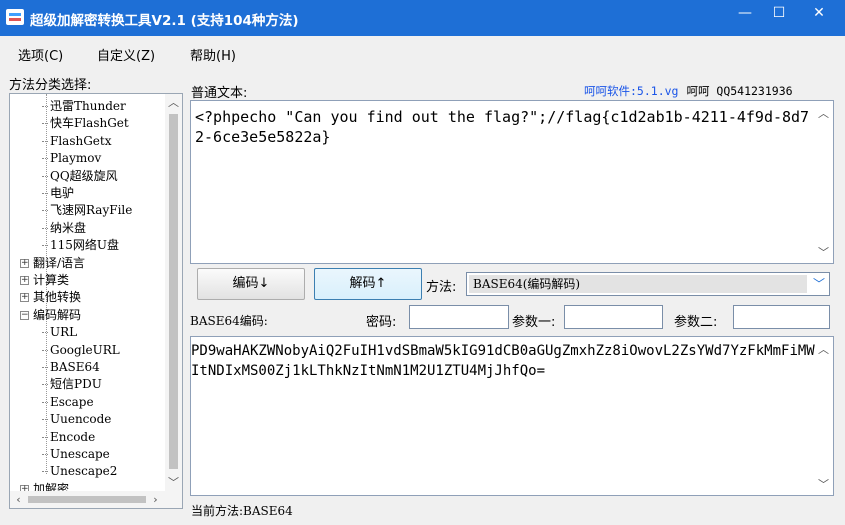 The width and height of the screenshot is (845, 525). What do you see at coordinates (745, 14) in the screenshot?
I see `minimize-button: —` at bounding box center [745, 14].